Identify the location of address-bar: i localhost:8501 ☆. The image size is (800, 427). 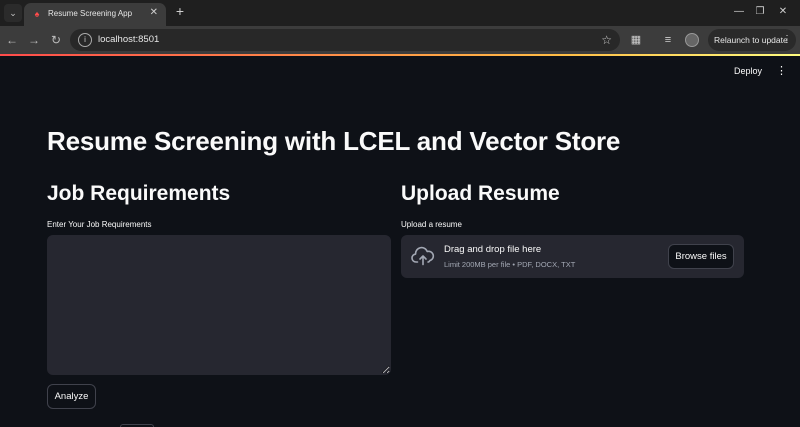
(345, 40).